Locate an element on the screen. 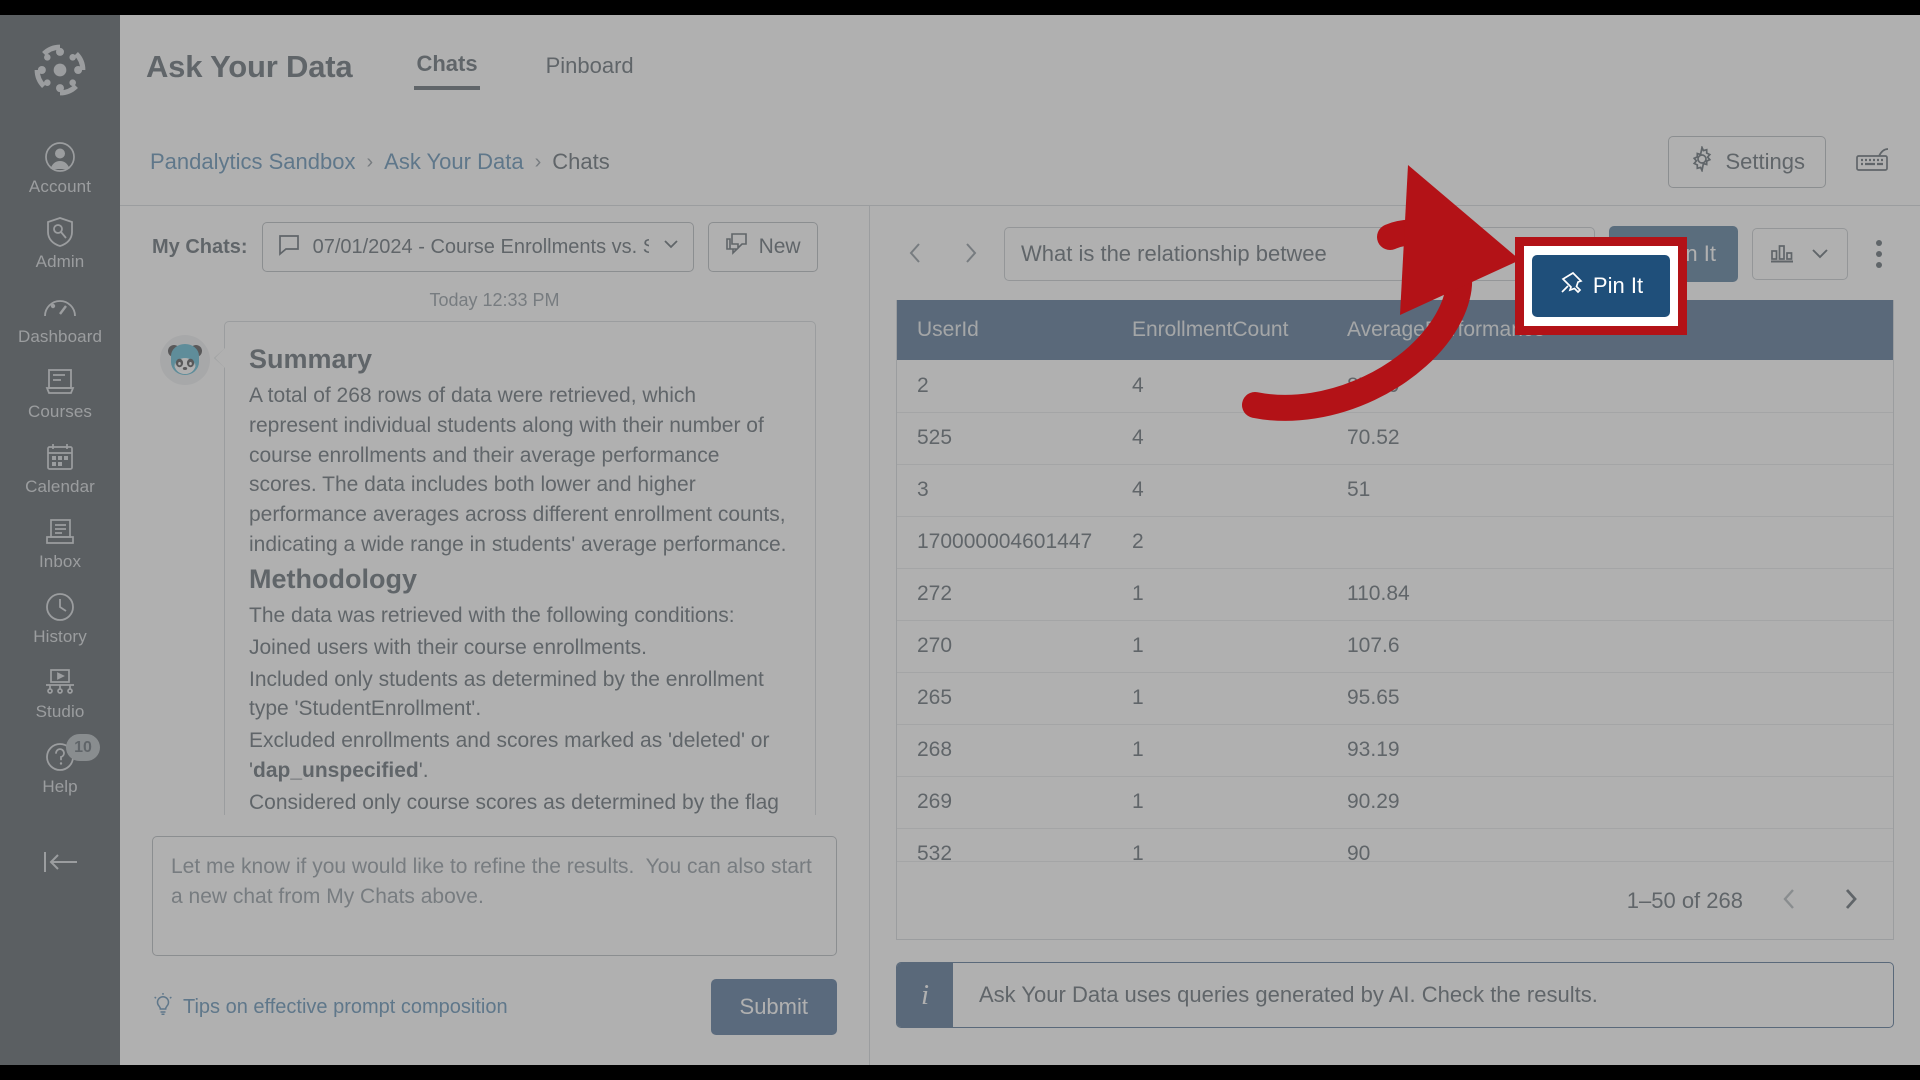 The width and height of the screenshot is (1920, 1080). sidebar-item-label: Account is located at coordinates (60, 186).